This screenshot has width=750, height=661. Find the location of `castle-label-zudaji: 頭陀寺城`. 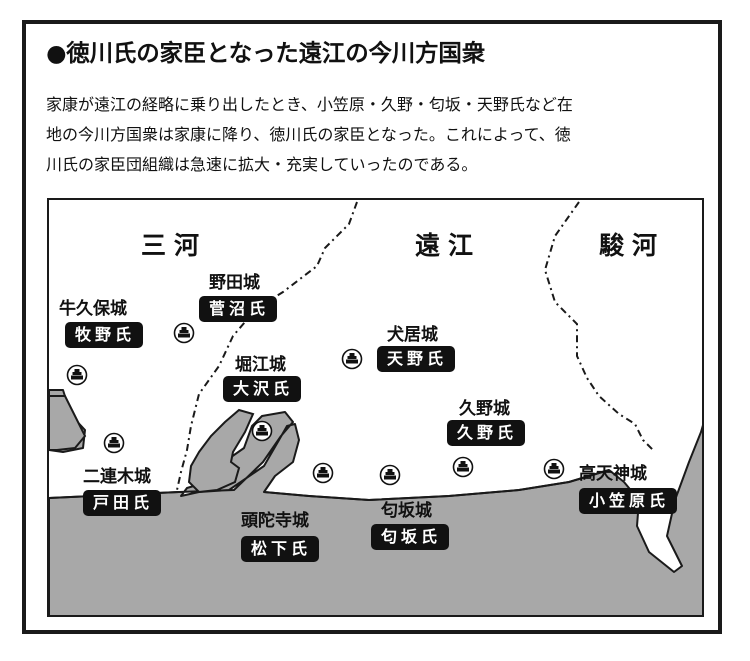

castle-label-zudaji: 頭陀寺城 is located at coordinates (275, 521).